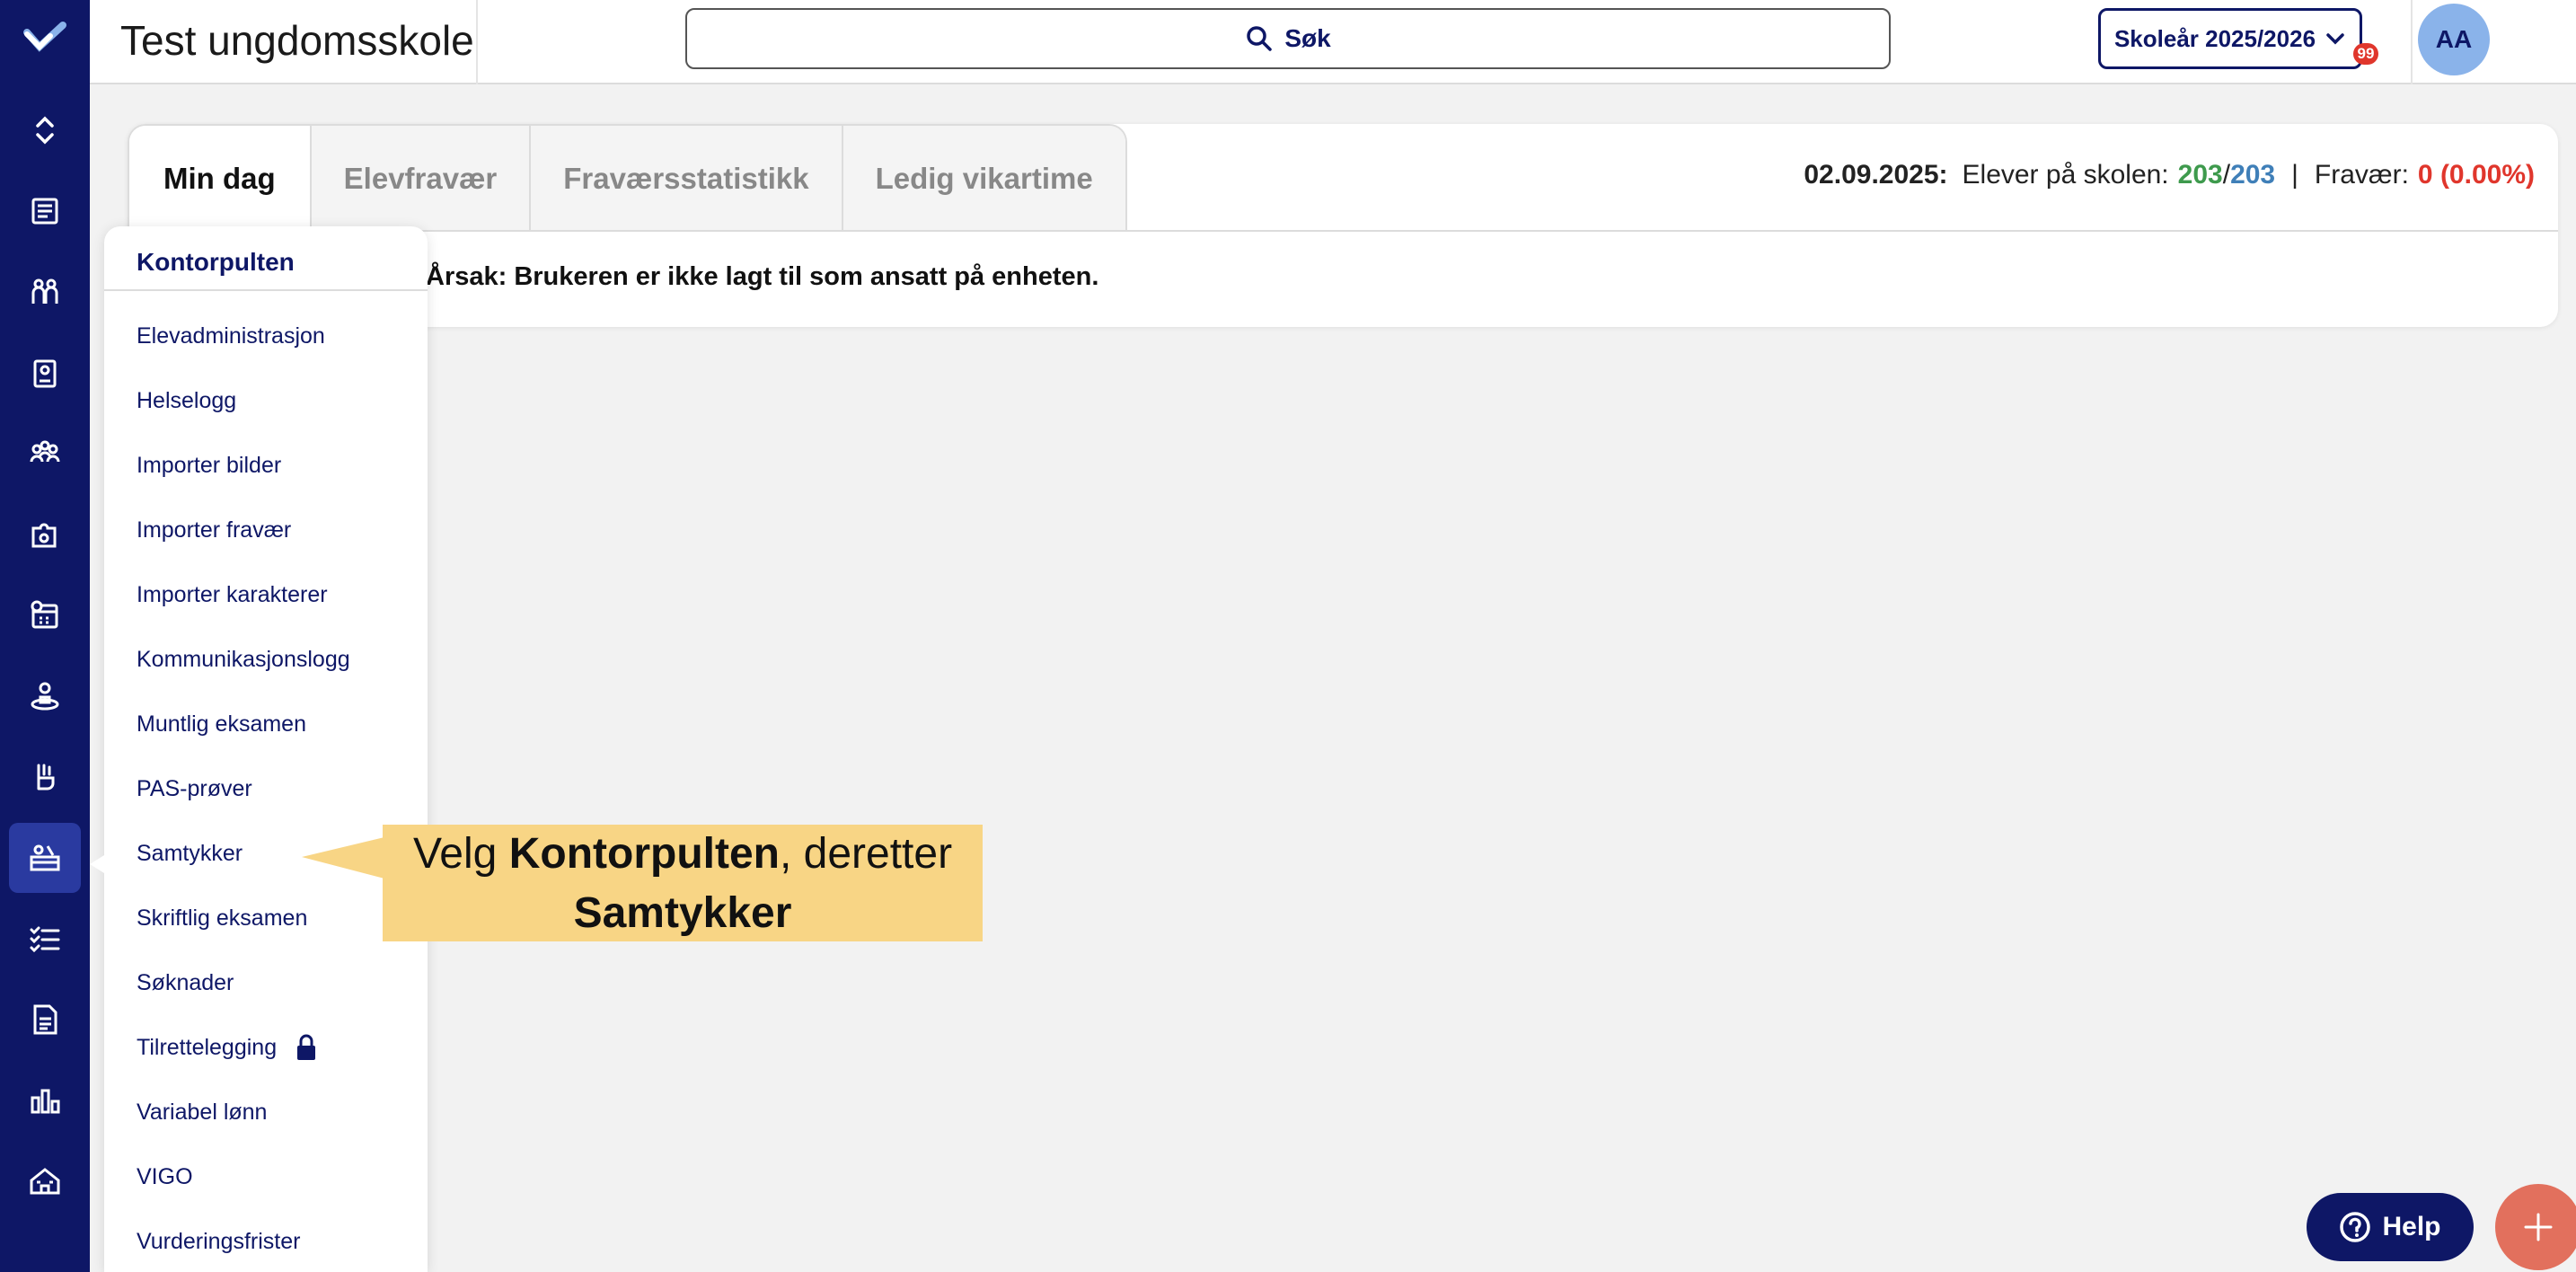 The height and width of the screenshot is (1272, 2576). Describe the element at coordinates (266, 290) in the screenshot. I see `menu-divider` at that location.